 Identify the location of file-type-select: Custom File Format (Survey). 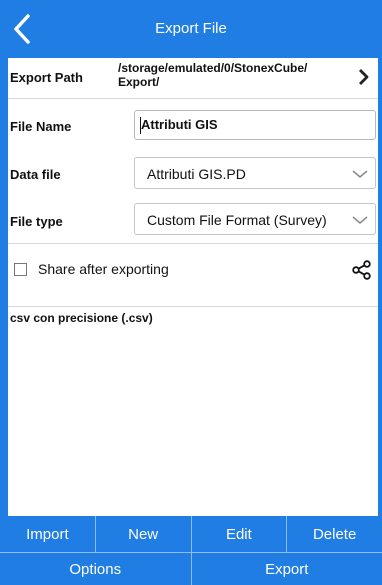
(255, 219).